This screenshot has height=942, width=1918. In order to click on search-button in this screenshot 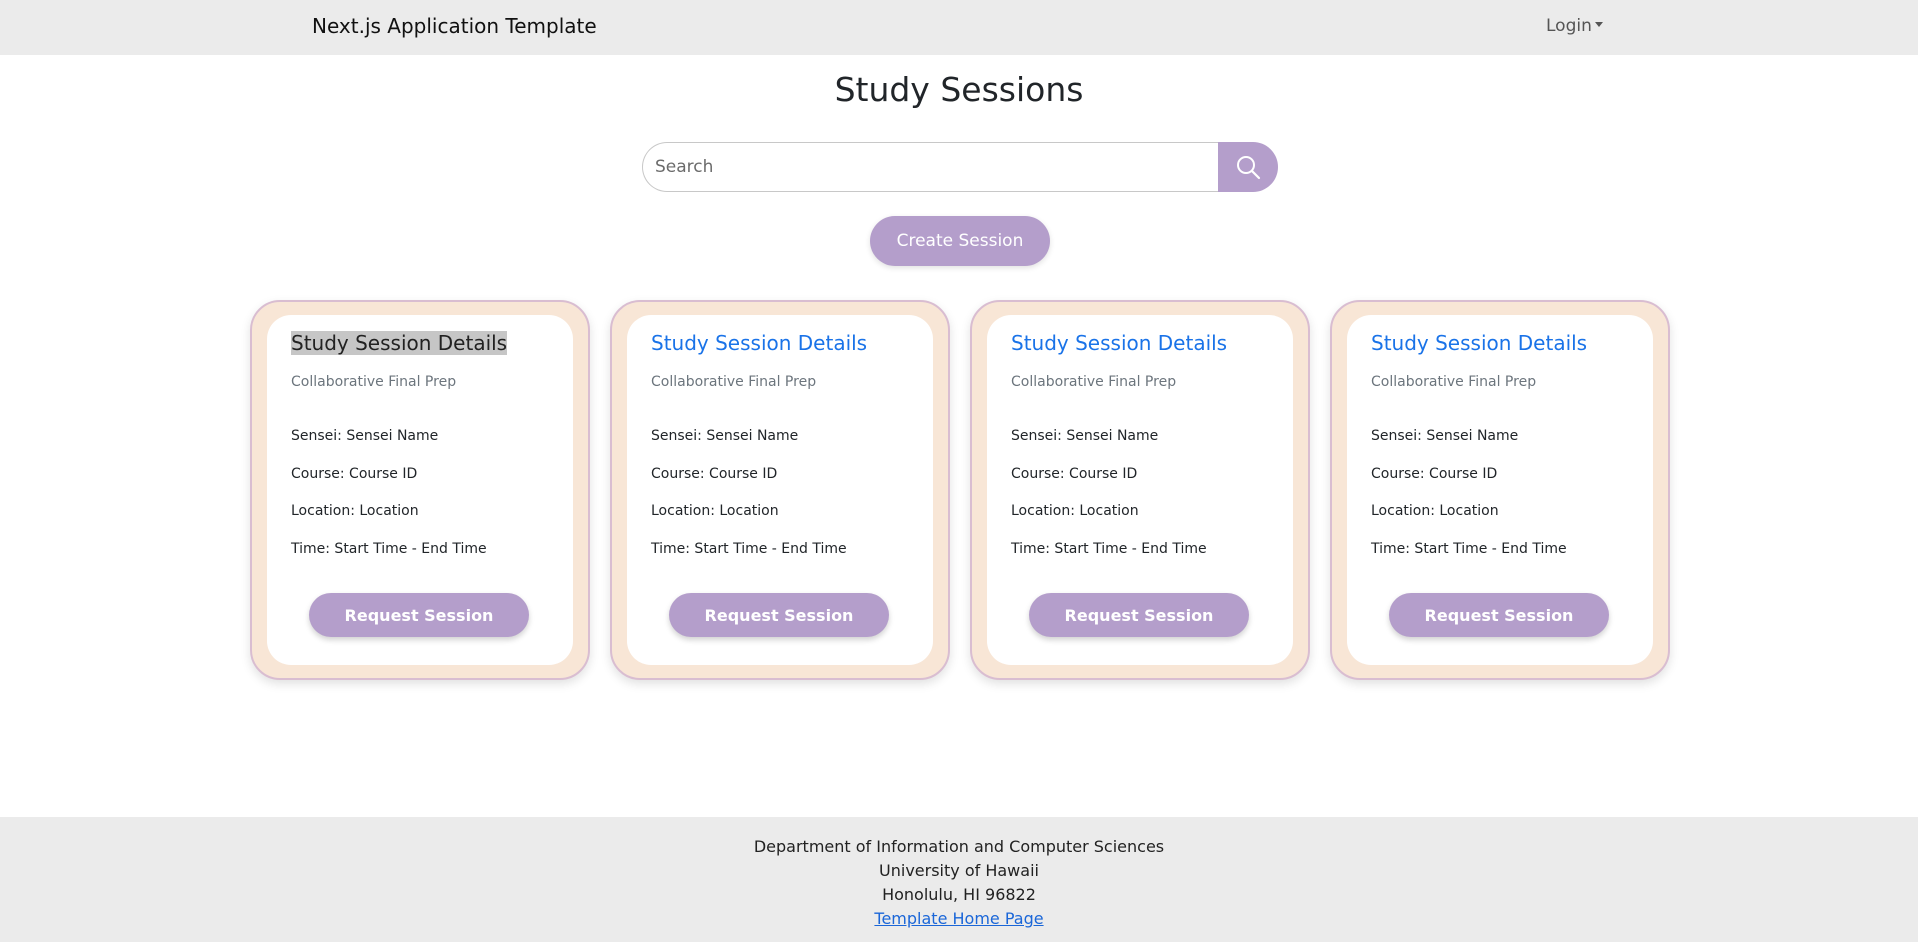, I will do `click(1248, 167)`.